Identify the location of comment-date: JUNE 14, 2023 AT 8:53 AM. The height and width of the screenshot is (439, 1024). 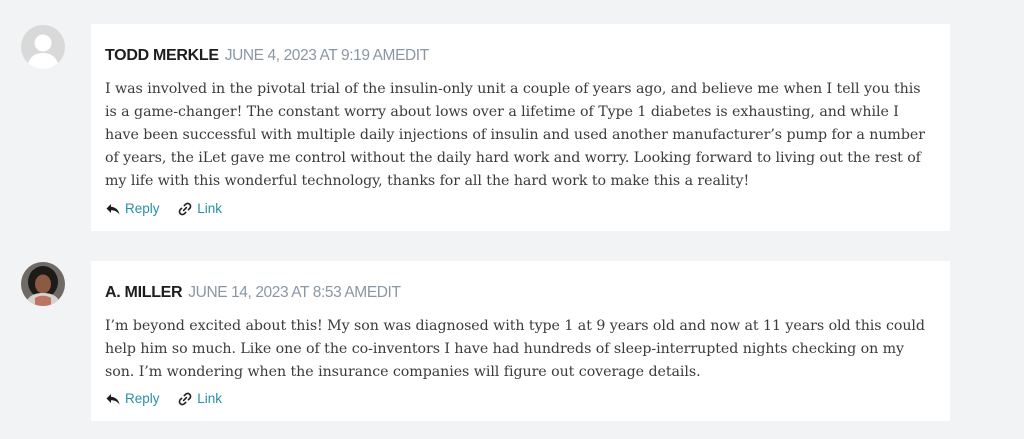
(277, 292).